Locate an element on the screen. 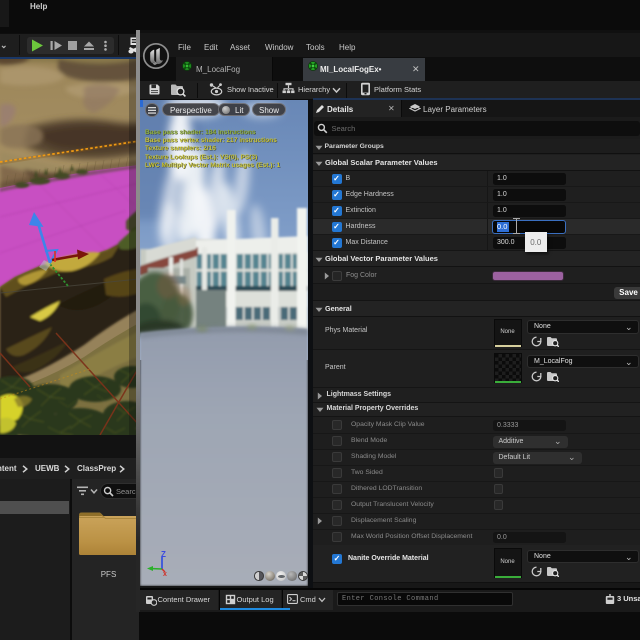 Image resolution: width=640 pixels, height=640 pixels. svg-text: x is located at coordinates (165, 573).